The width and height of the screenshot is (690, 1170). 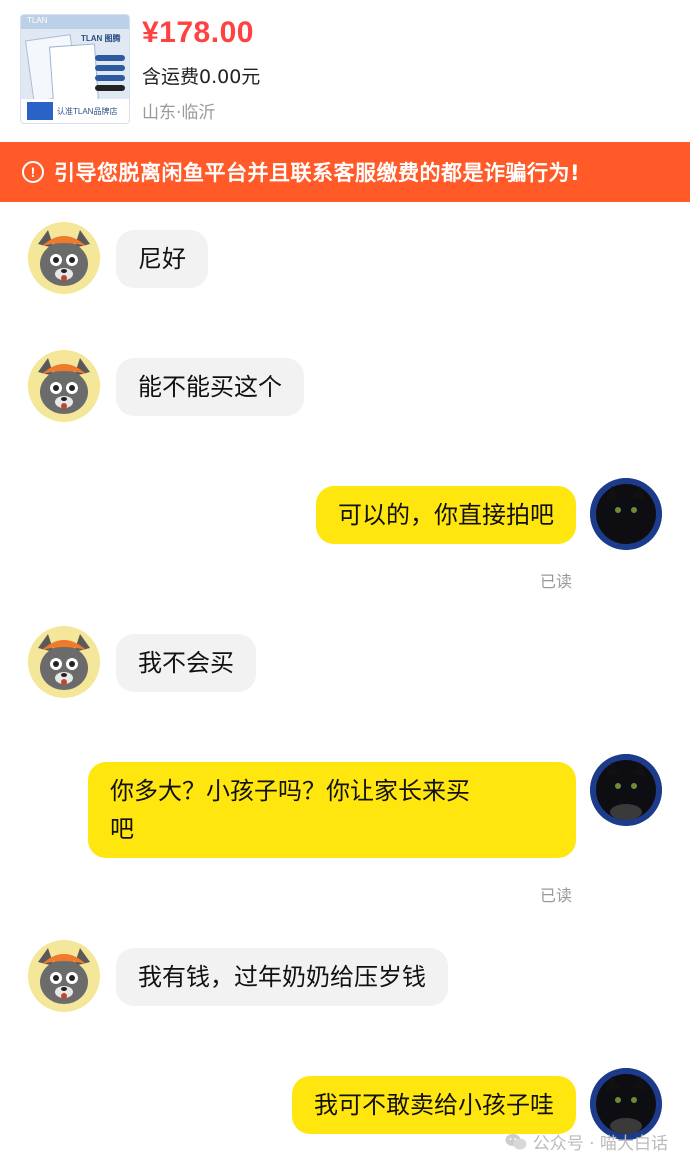 I want to click on own-message-bubble: 你多大？小孩子吗？你让家长来买 吧, so click(x=332, y=810).